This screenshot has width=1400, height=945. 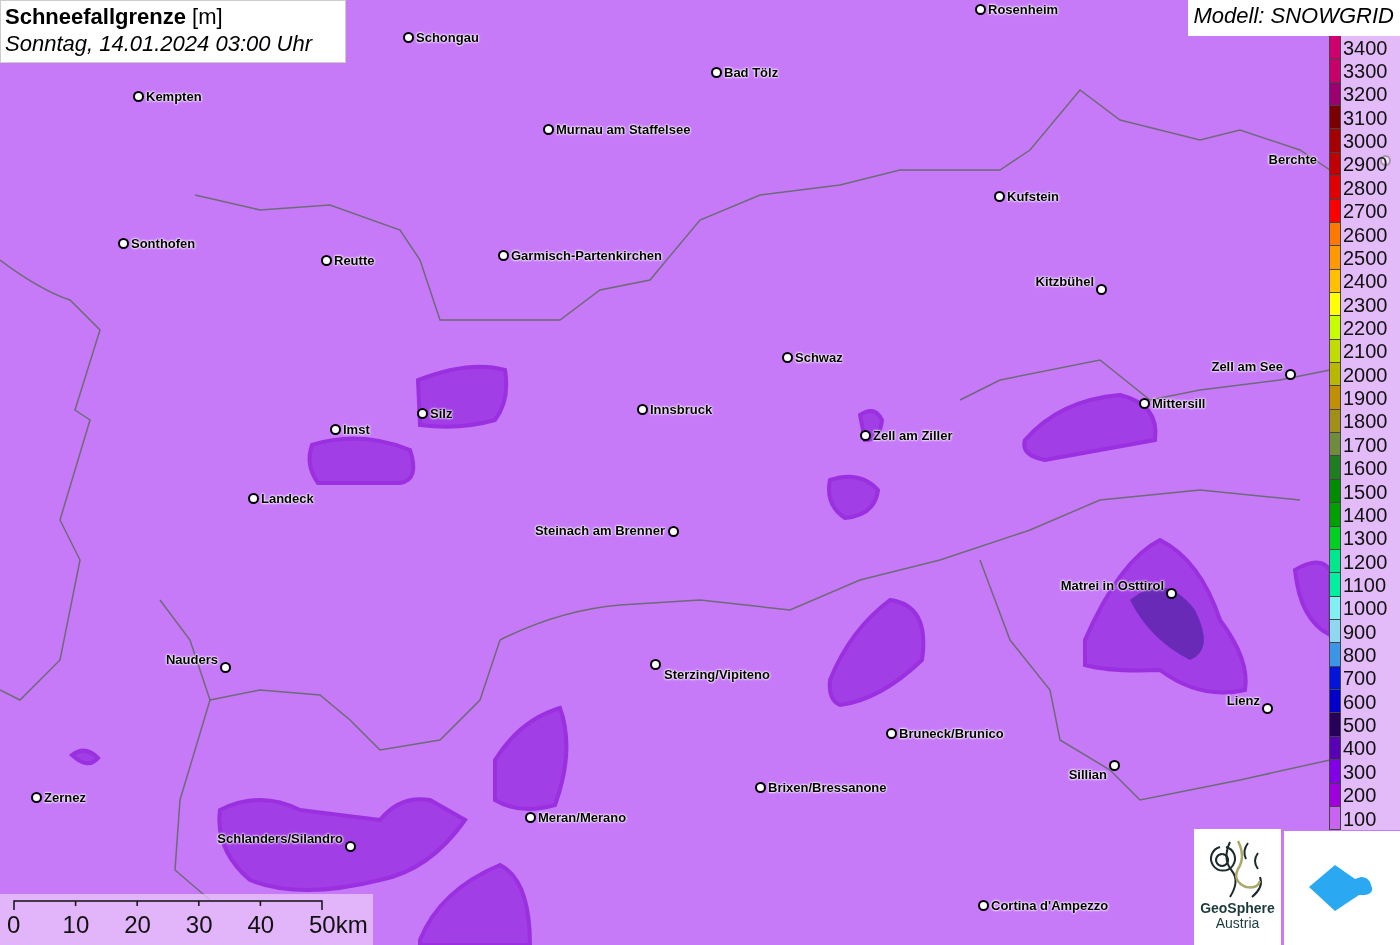 What do you see at coordinates (1364, 584) in the screenshot?
I see `legend-label: 1100` at bounding box center [1364, 584].